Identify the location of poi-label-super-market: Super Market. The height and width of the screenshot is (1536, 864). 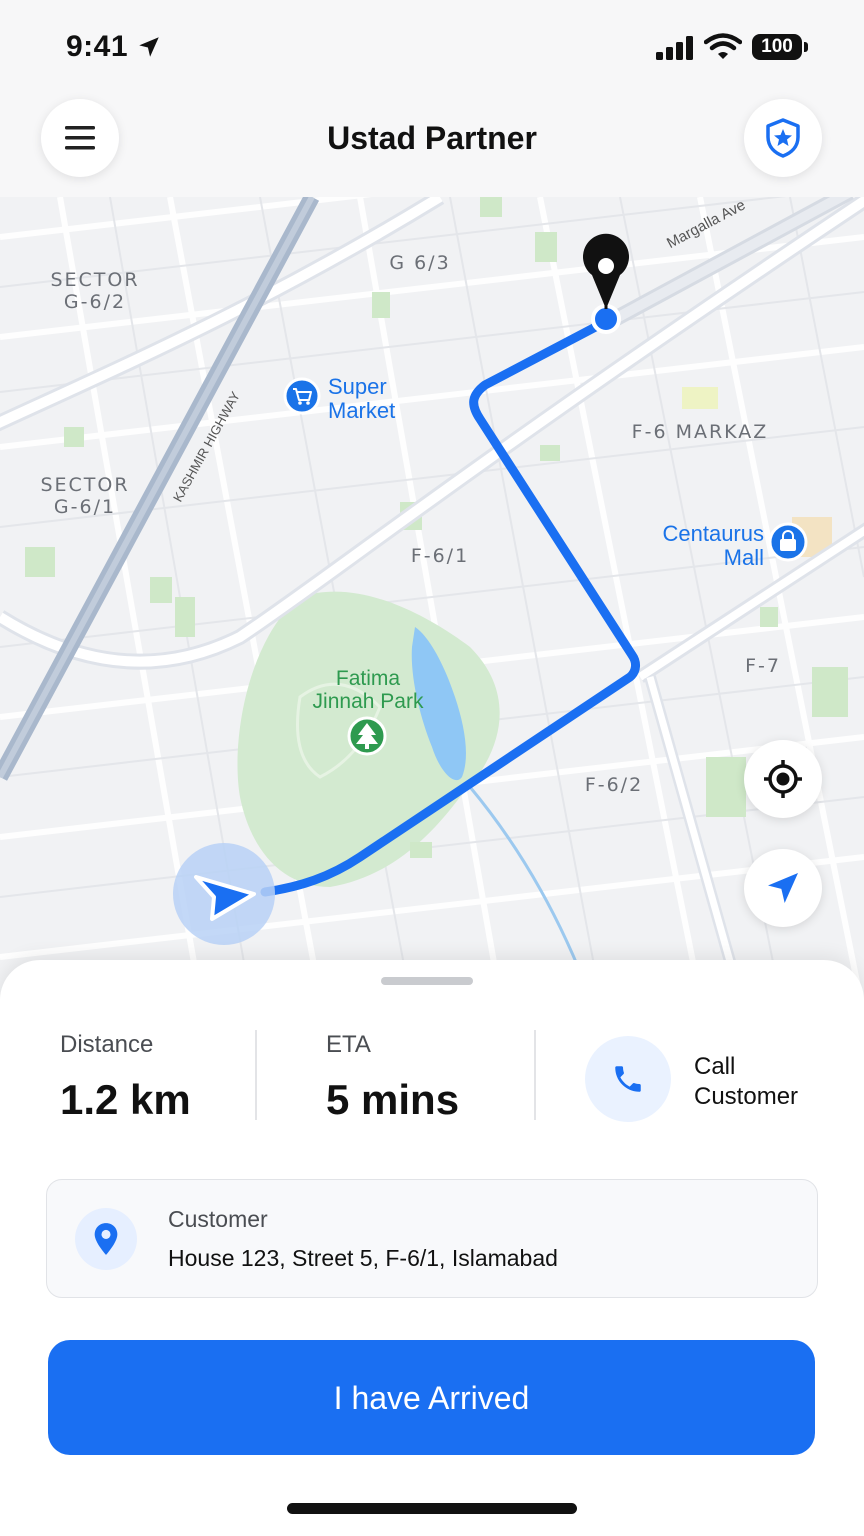
(361, 399).